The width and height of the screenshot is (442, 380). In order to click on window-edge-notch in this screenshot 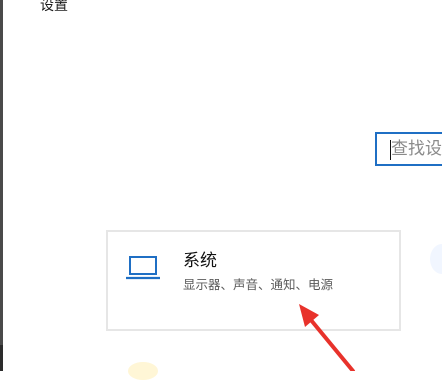, I will do `click(1, 358)`.